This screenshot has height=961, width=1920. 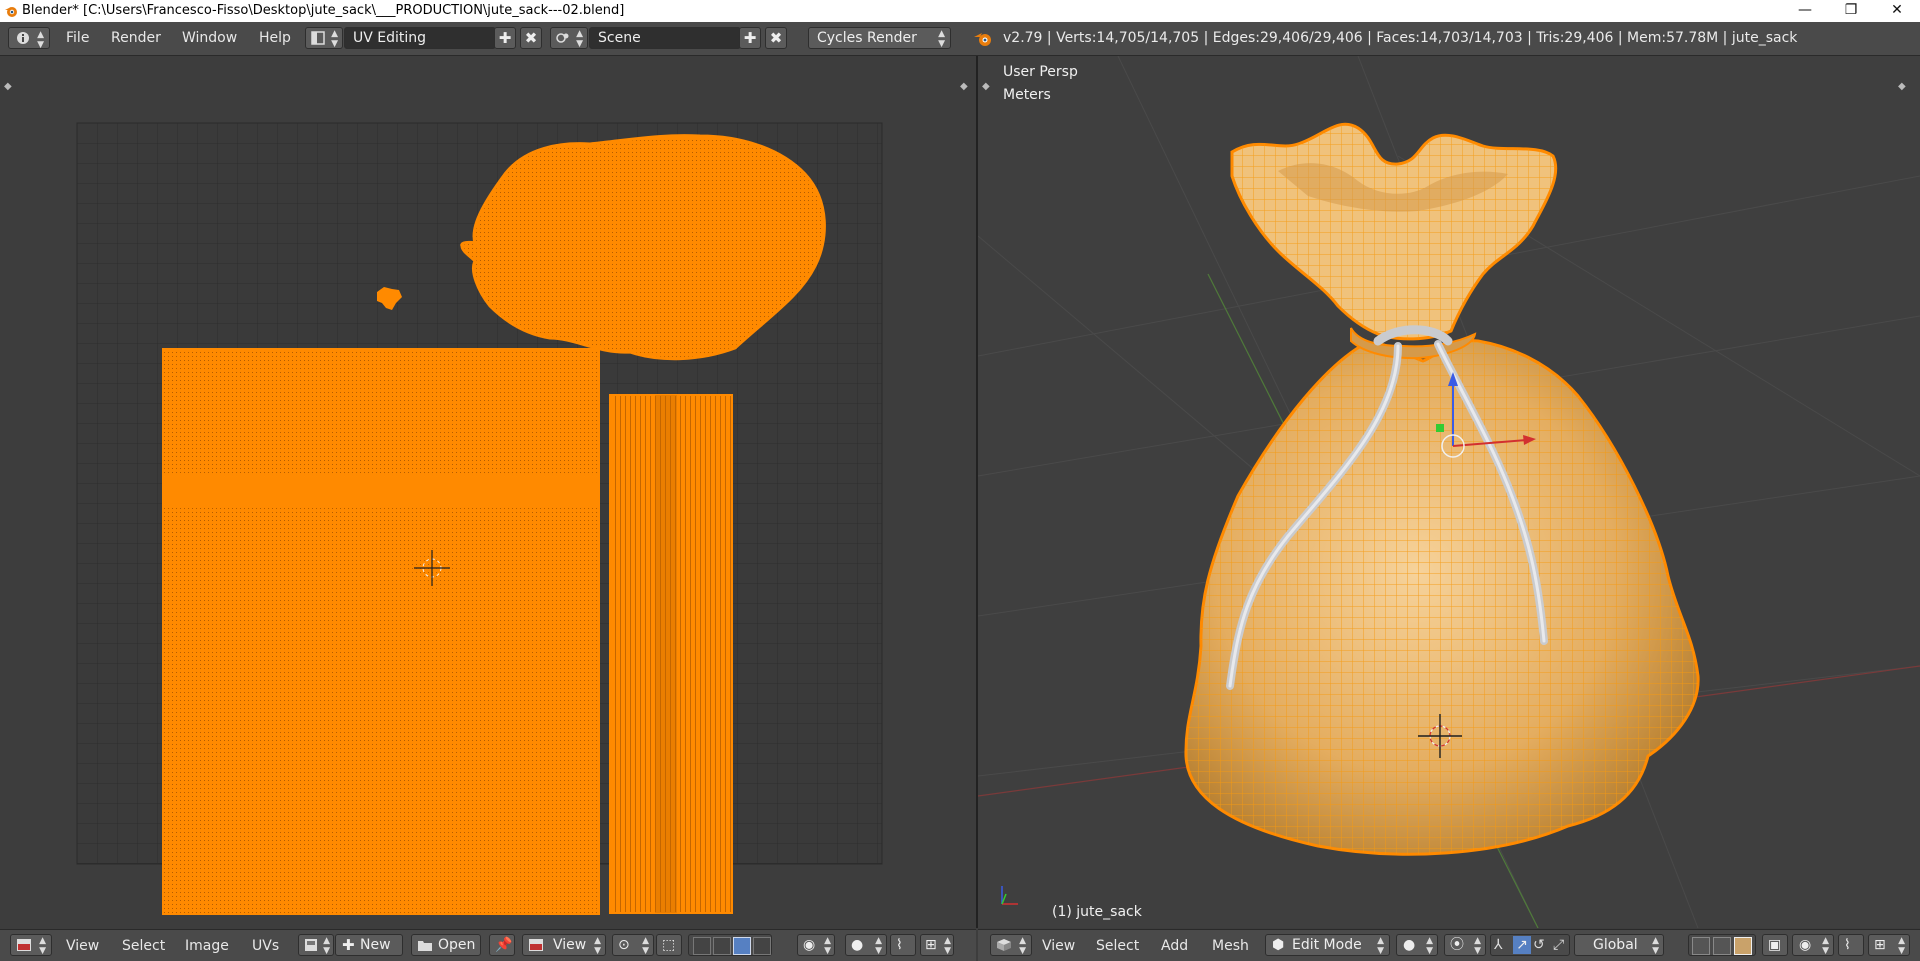 I want to click on maximize-button: ❐, so click(x=1851, y=11).